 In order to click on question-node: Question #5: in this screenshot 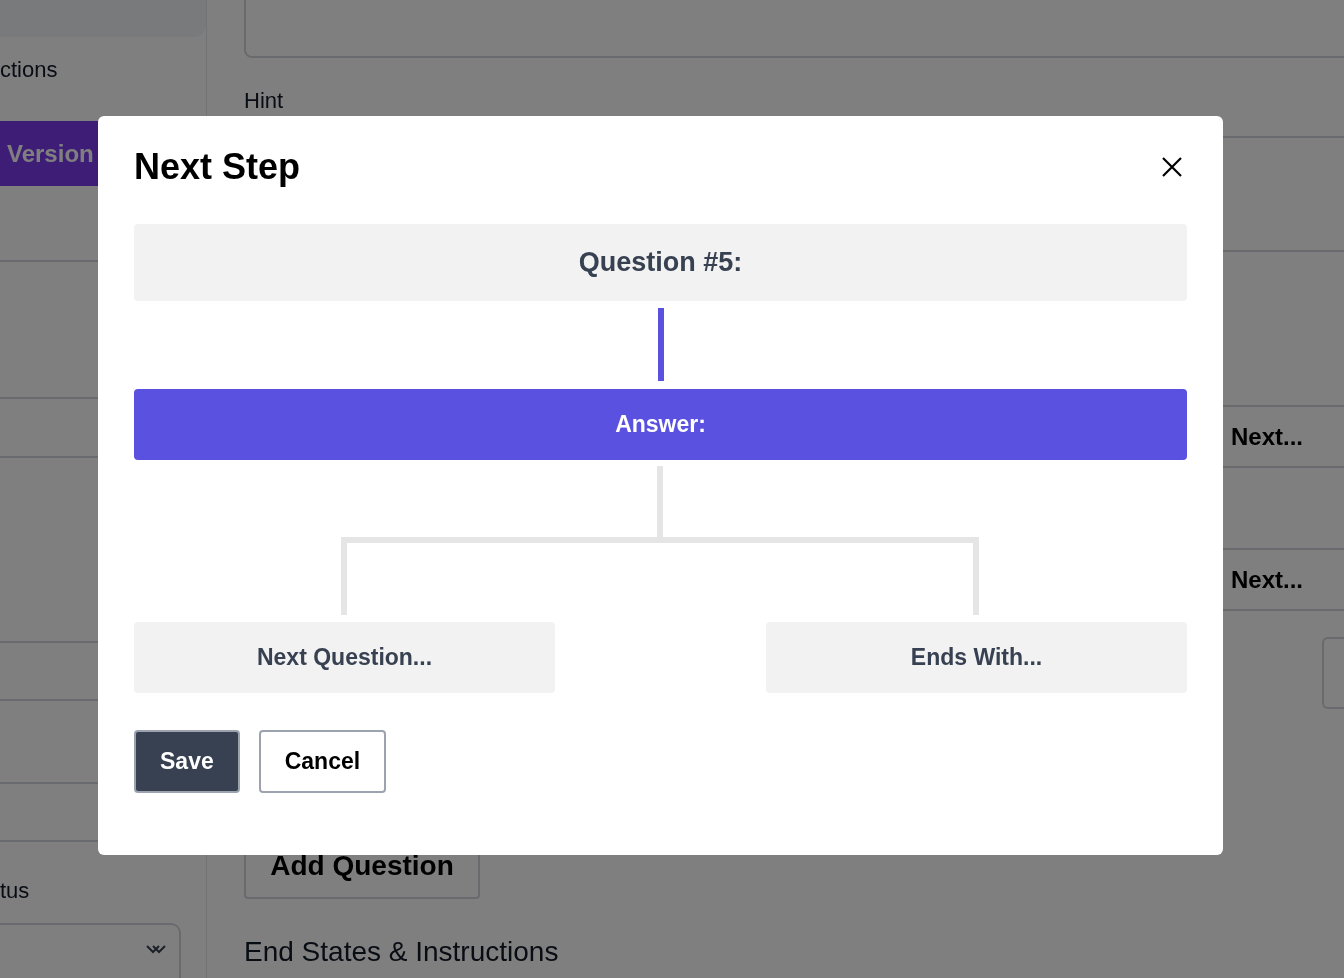, I will do `click(660, 262)`.